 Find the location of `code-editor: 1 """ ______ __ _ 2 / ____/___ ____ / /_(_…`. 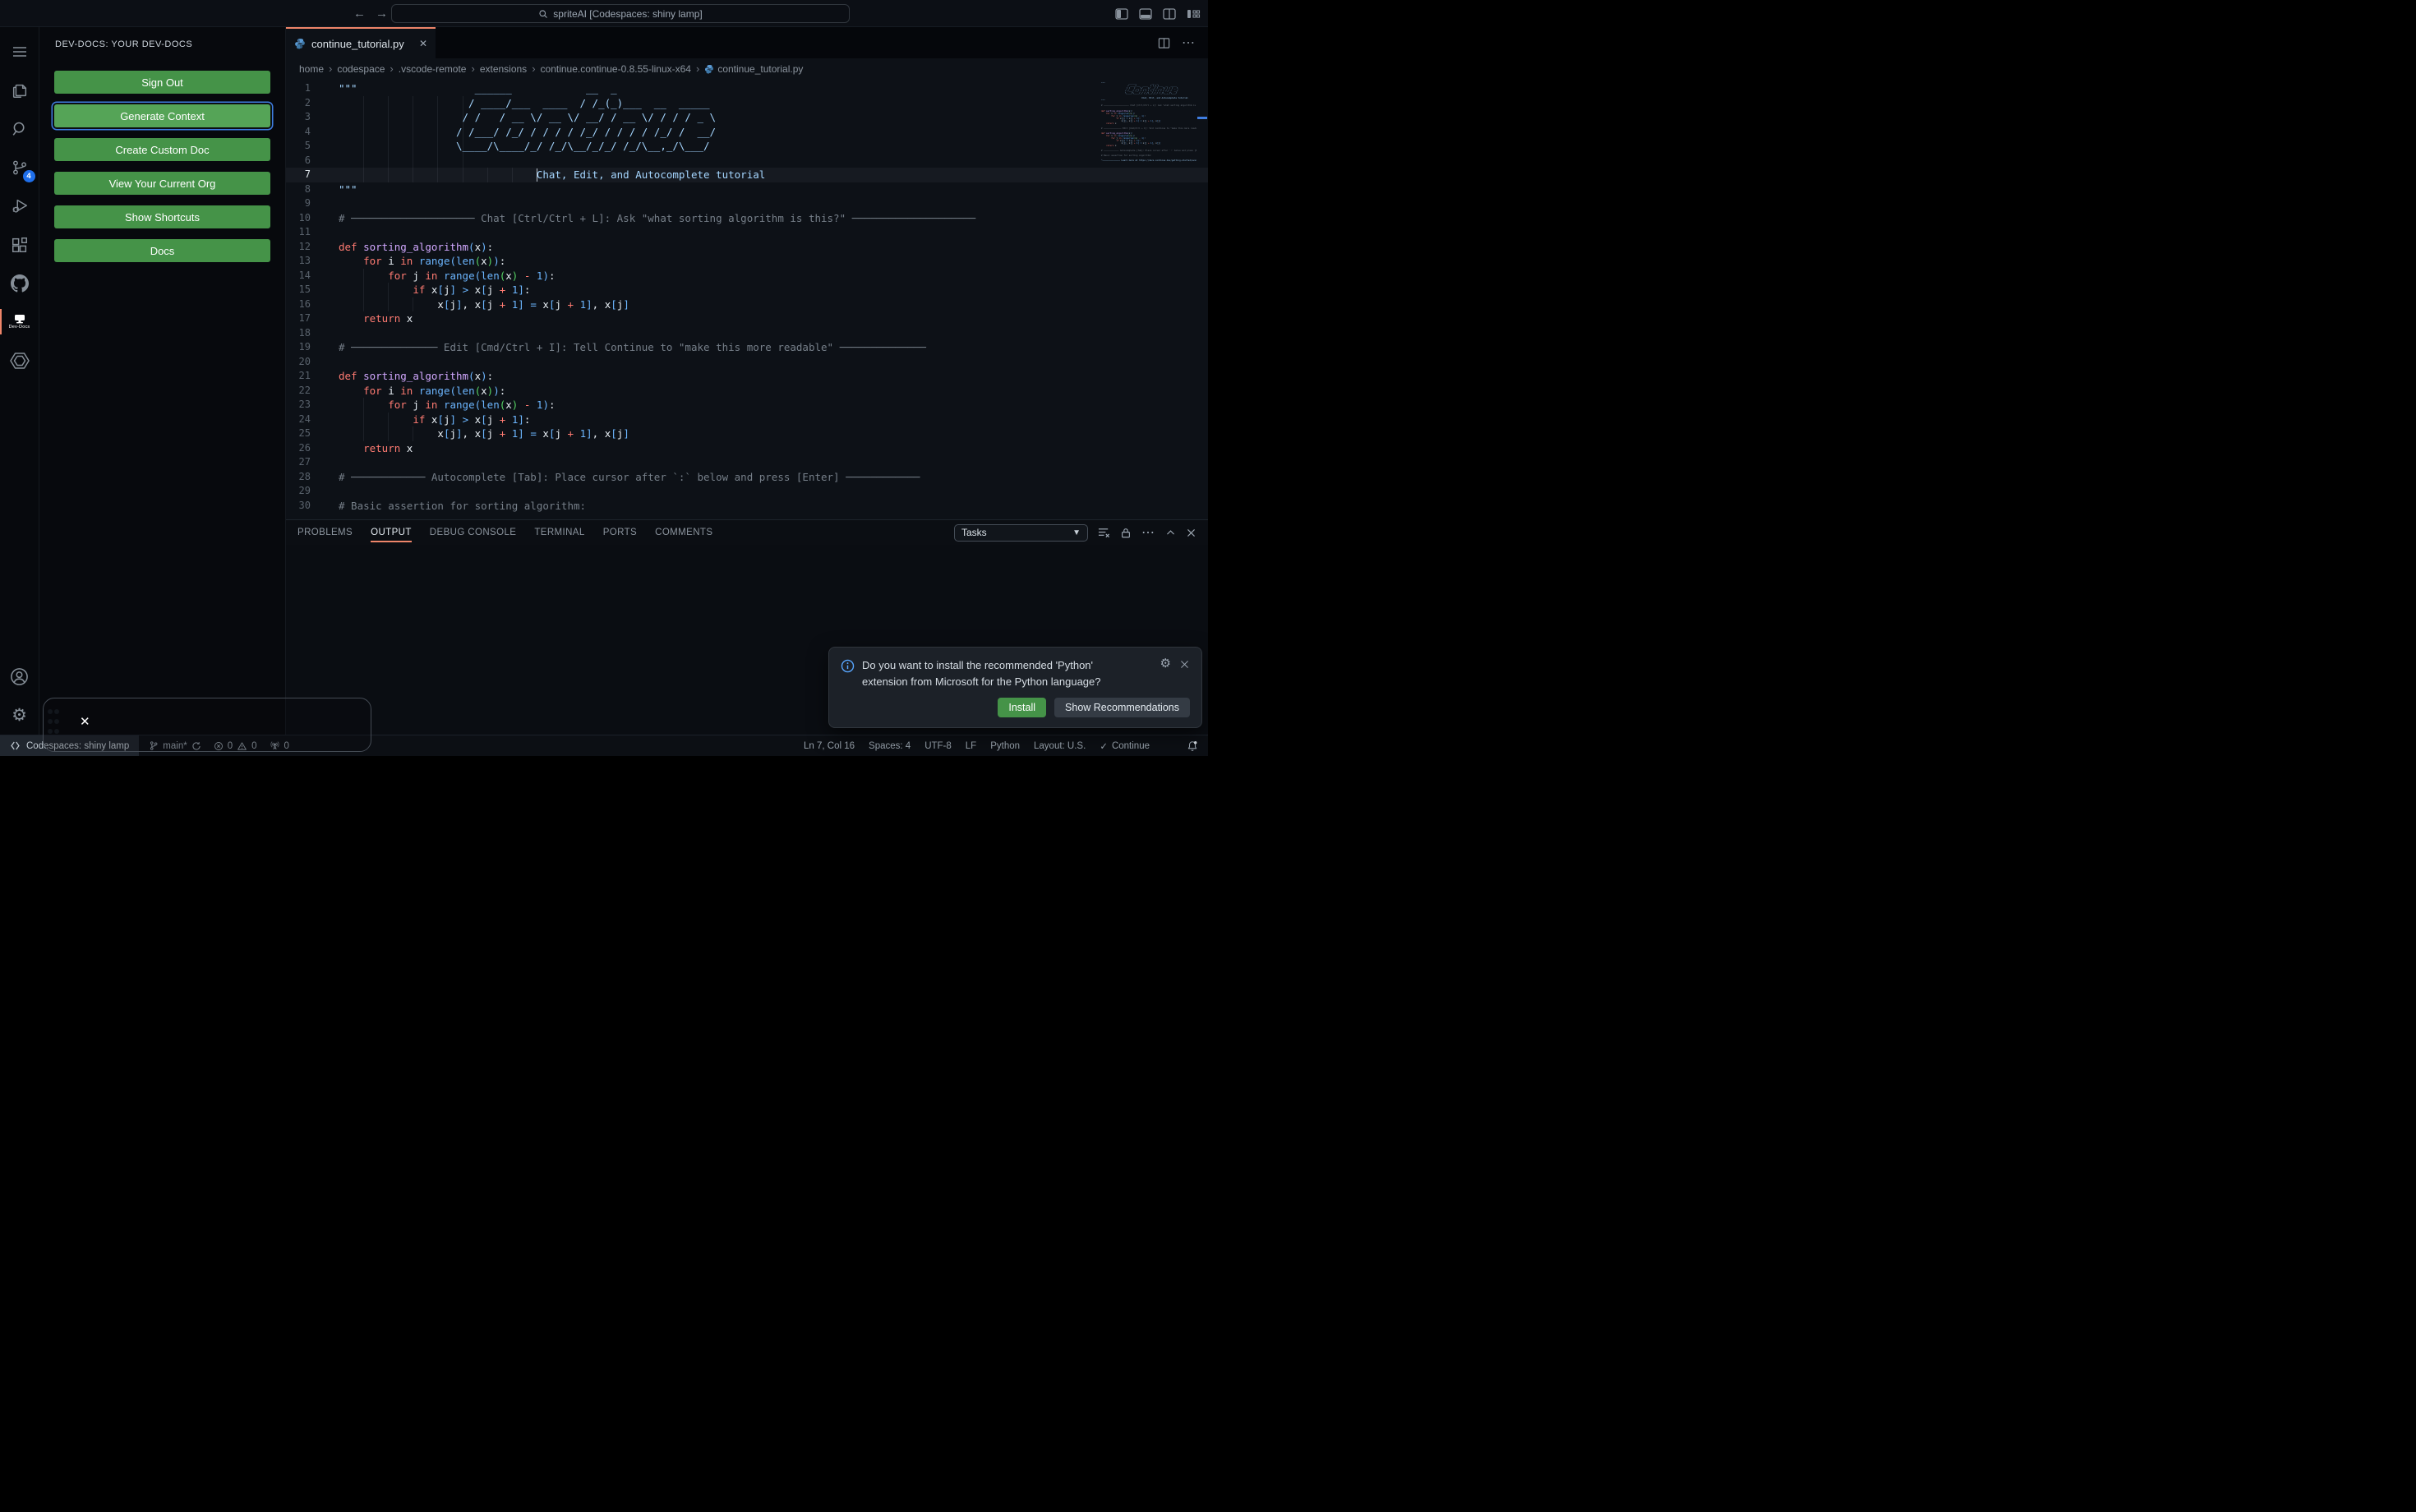

code-editor: 1 """ ______ __ _ 2 / ____/___ ____ / /_(_… is located at coordinates (747, 299).